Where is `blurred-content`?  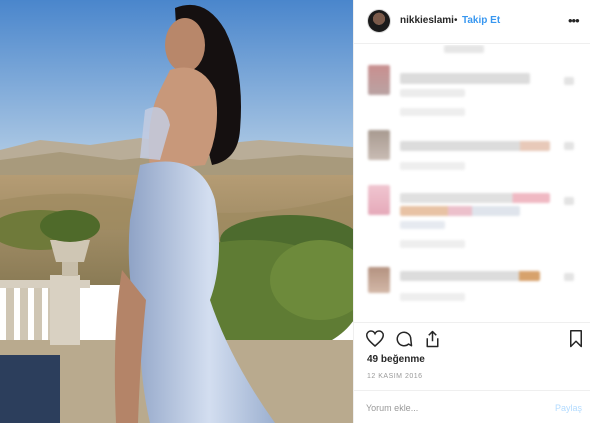 blurred-content is located at coordinates (464, 49).